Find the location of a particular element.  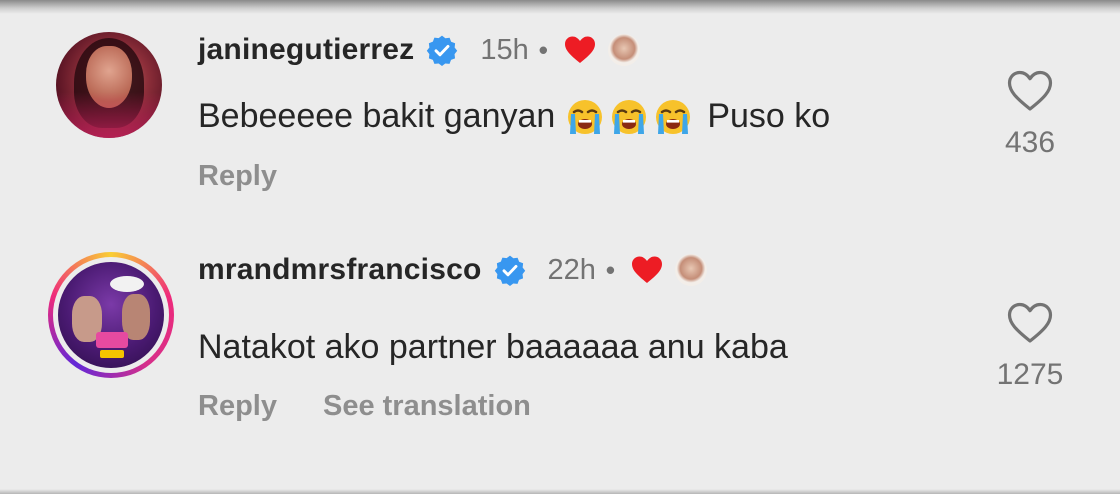

timestamp: 15h is located at coordinates (504, 49).